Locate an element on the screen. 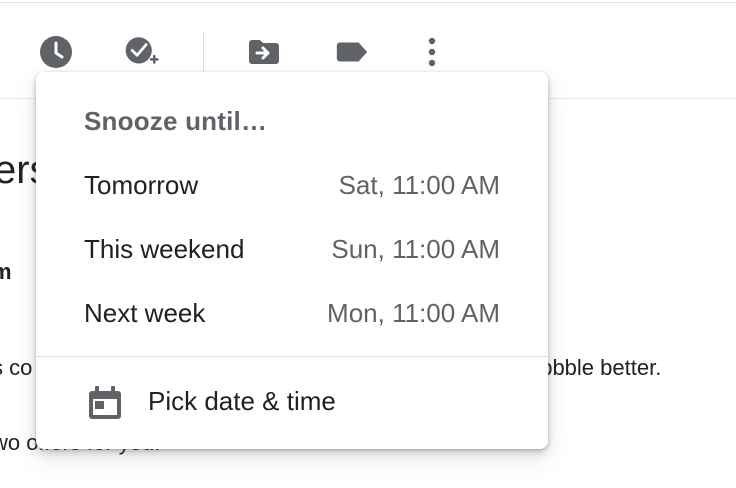 The width and height of the screenshot is (736, 488). pick-date-time-label: Pick date & time is located at coordinates (242, 401).